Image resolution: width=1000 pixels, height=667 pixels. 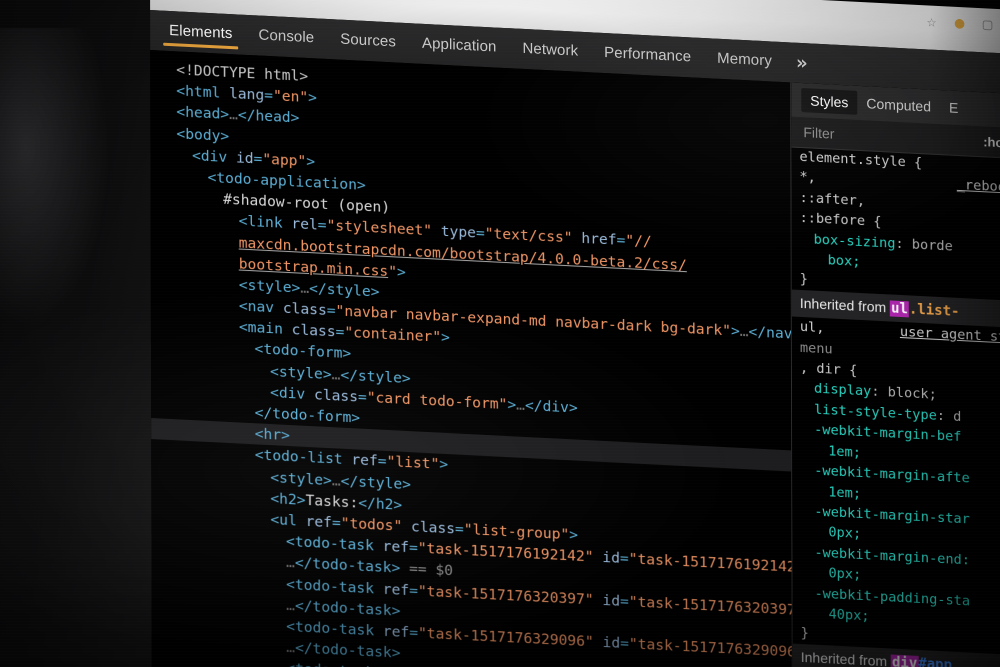 What do you see at coordinates (265, 222) in the screenshot?
I see `dom-token: <link` at bounding box center [265, 222].